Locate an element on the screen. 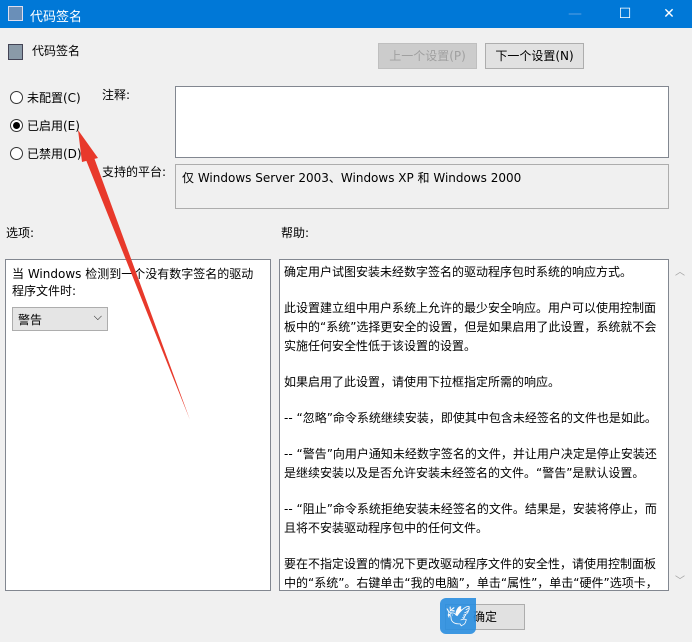 This screenshot has width=692, height=642. annotation-arrow is located at coordinates (134, 275).